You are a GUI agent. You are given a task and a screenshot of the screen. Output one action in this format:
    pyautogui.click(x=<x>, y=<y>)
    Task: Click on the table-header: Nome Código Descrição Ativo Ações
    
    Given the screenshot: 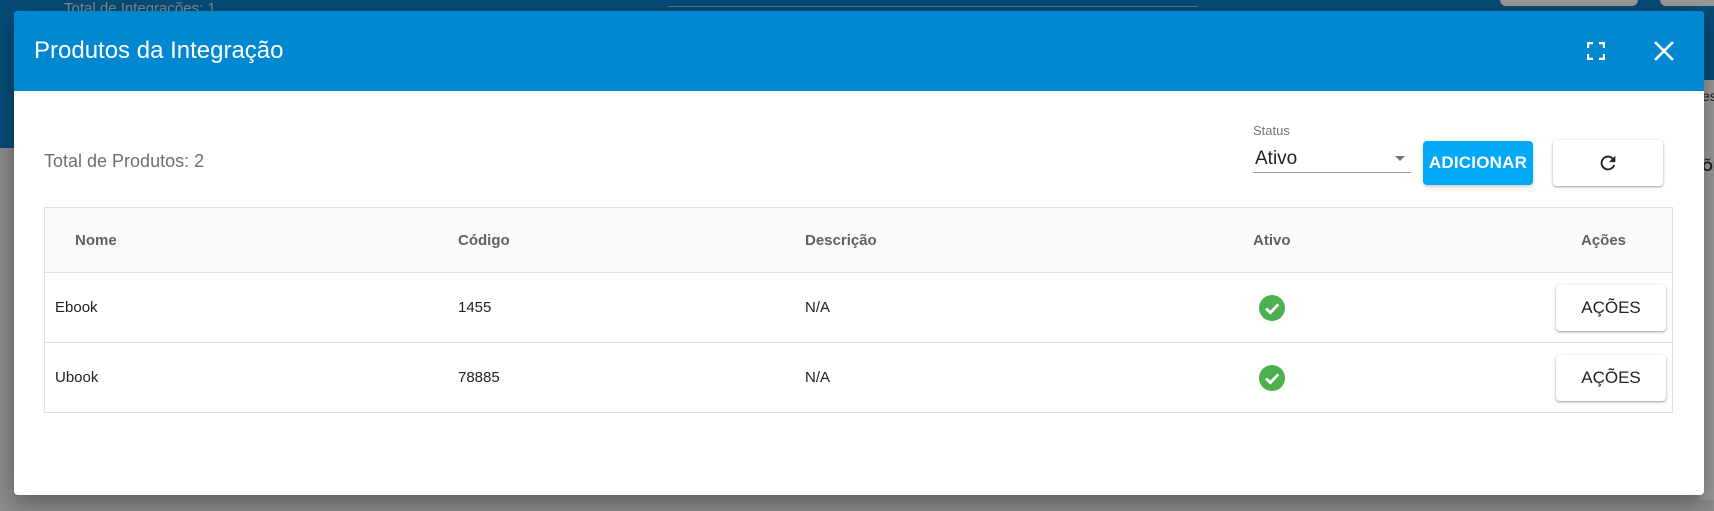 What is the action you would take?
    pyautogui.click(x=858, y=240)
    